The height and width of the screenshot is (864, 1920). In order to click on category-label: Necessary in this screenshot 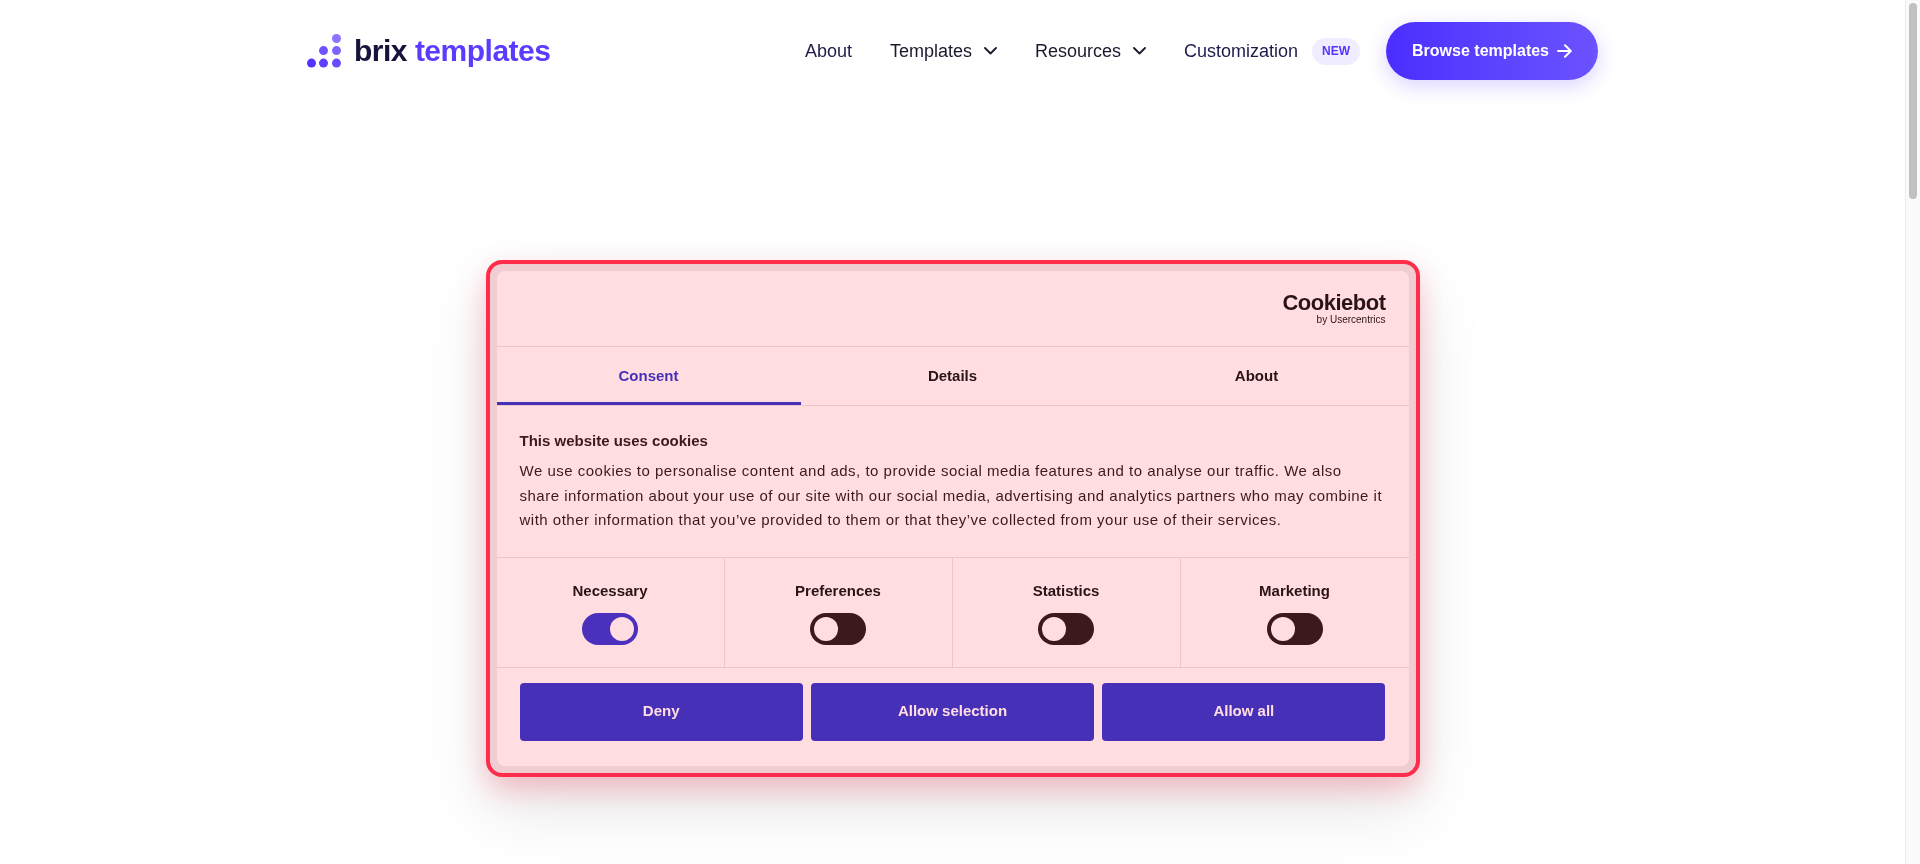, I will do `click(610, 590)`.